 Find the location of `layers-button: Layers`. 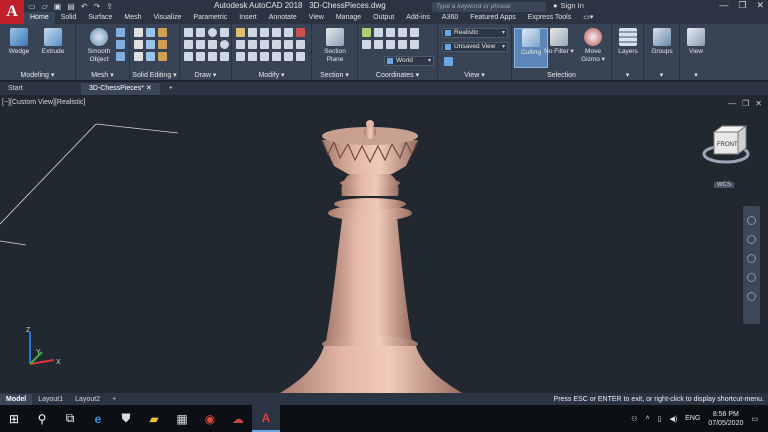

layers-button: Layers is located at coordinates (628, 42).